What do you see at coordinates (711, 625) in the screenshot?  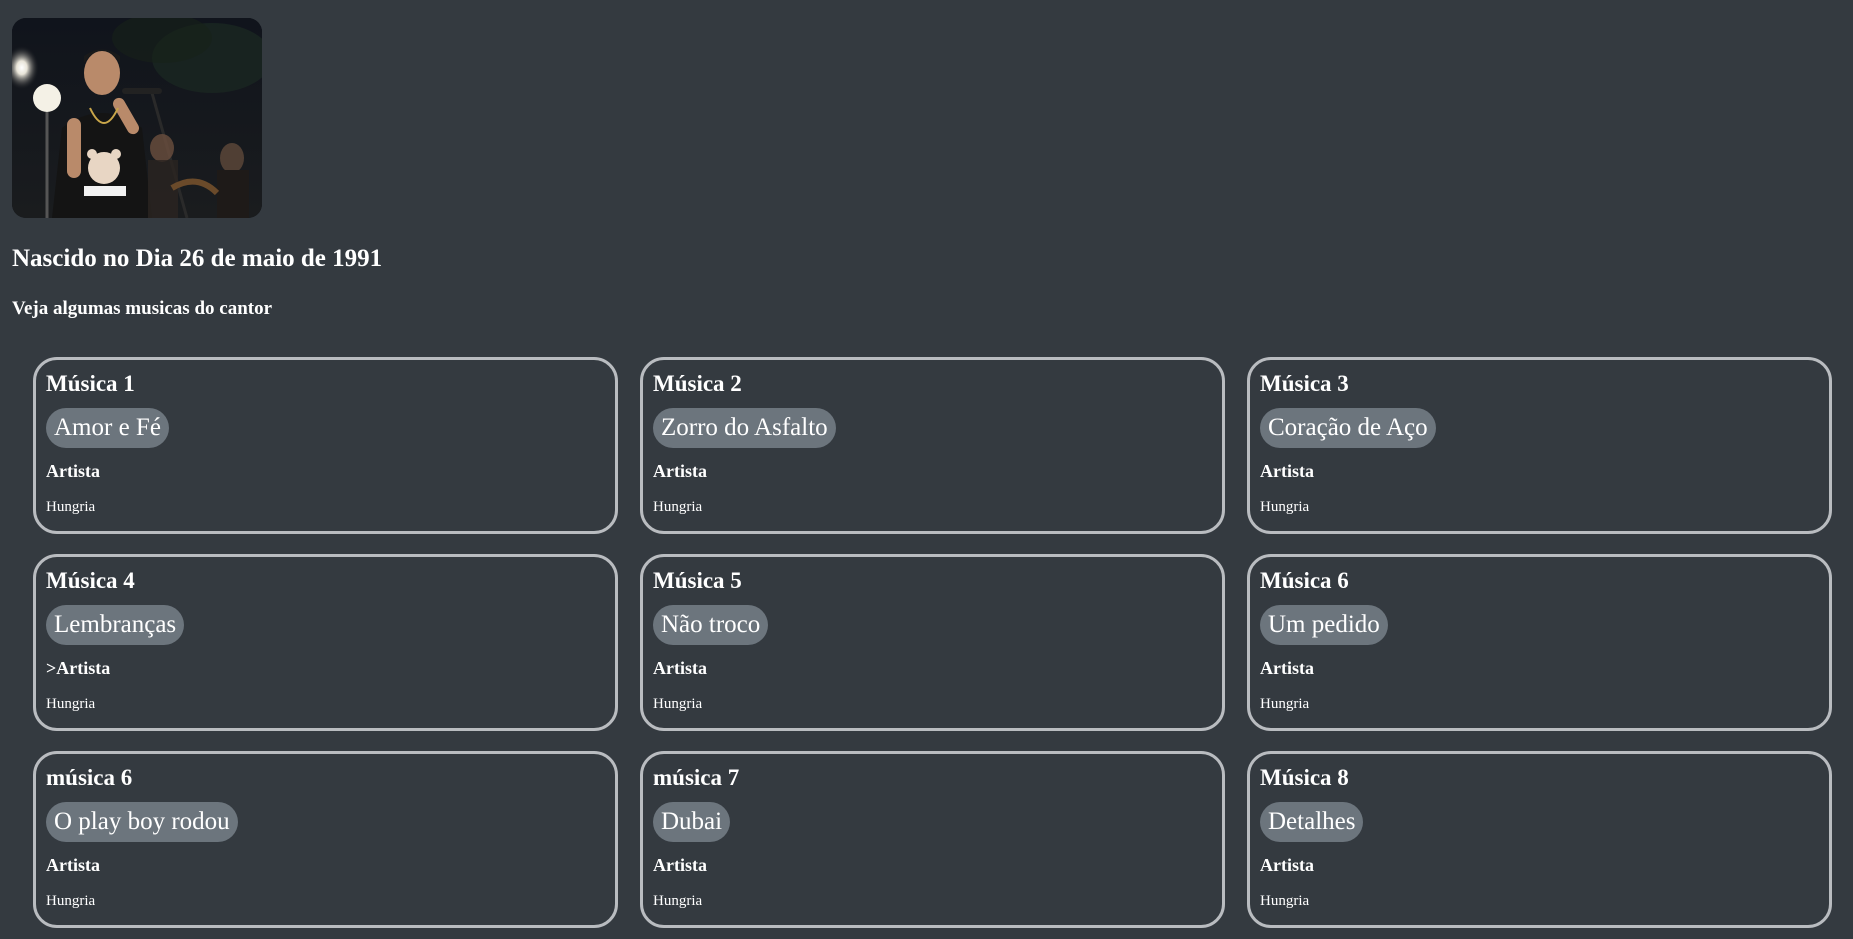 I see `song-title-pill: Não troco` at bounding box center [711, 625].